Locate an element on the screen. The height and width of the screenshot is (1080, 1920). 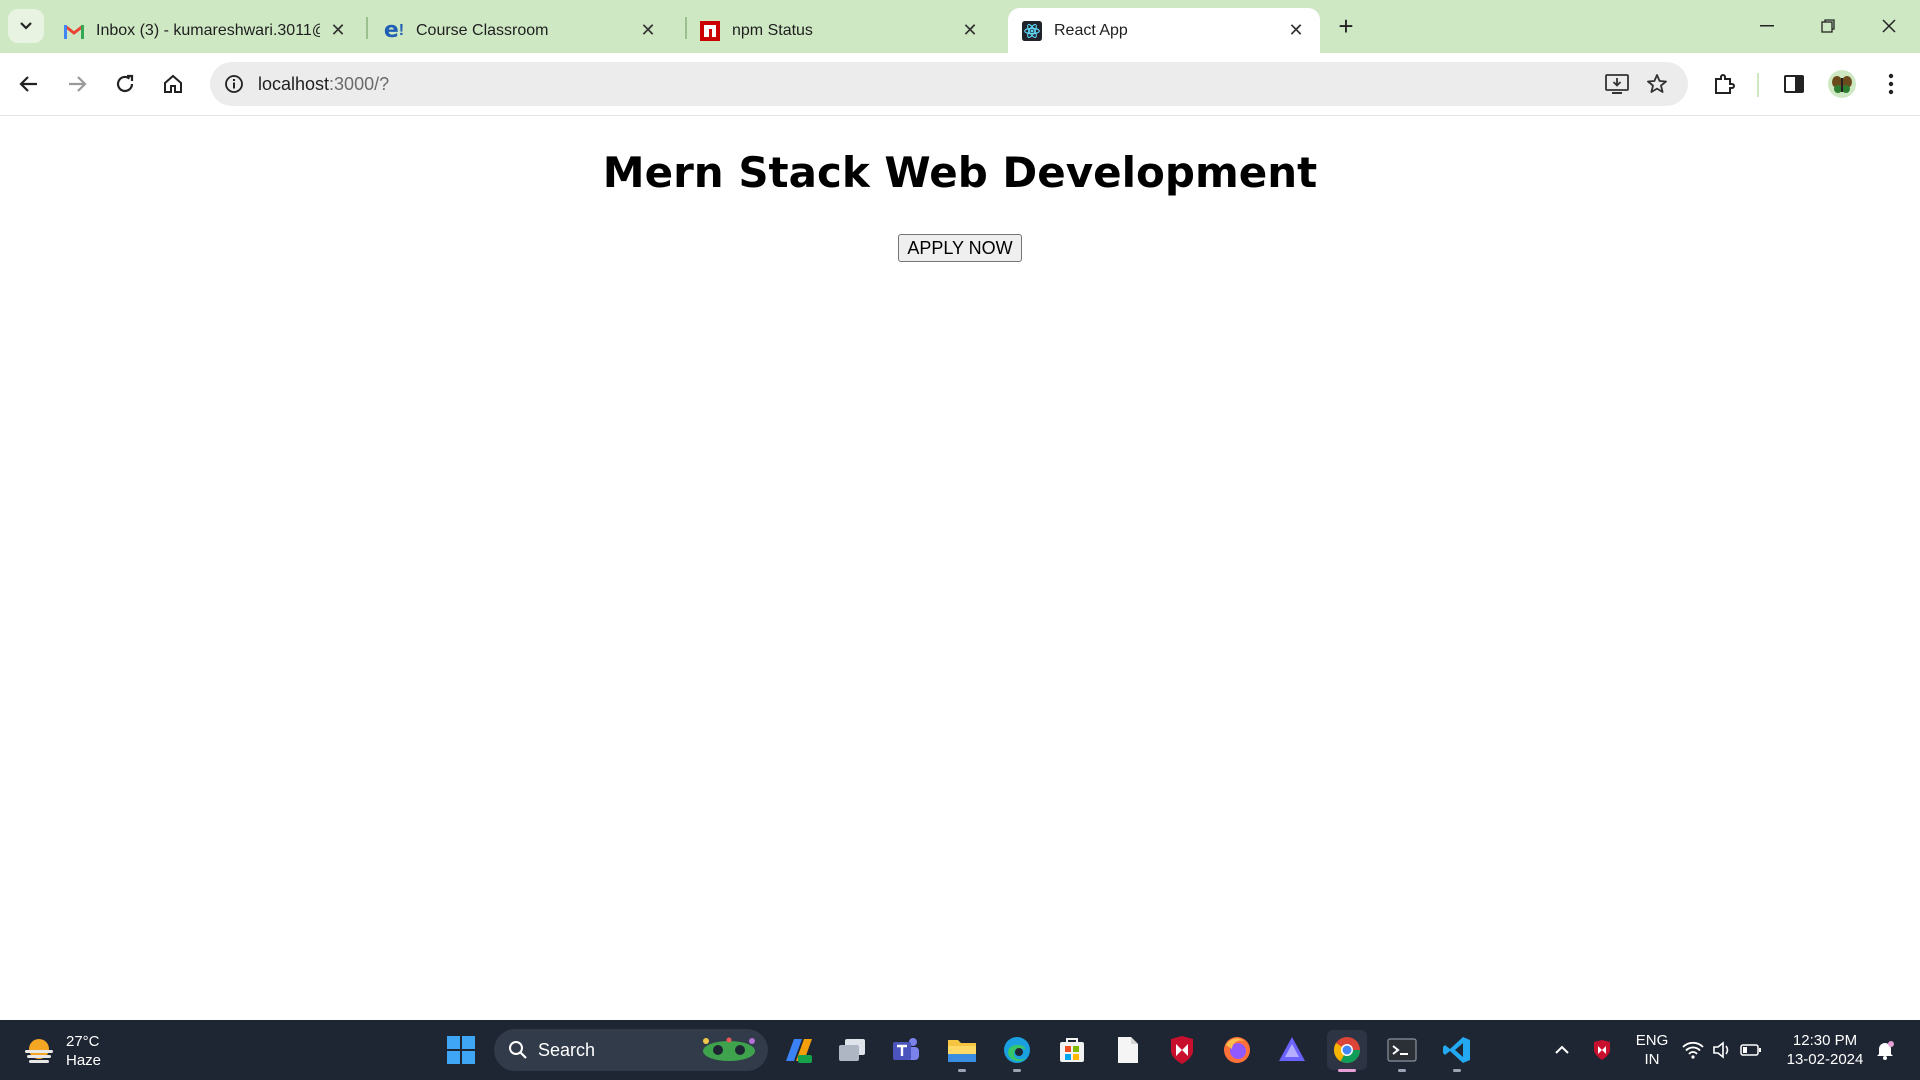
restore-button is located at coordinates (1828, 26).